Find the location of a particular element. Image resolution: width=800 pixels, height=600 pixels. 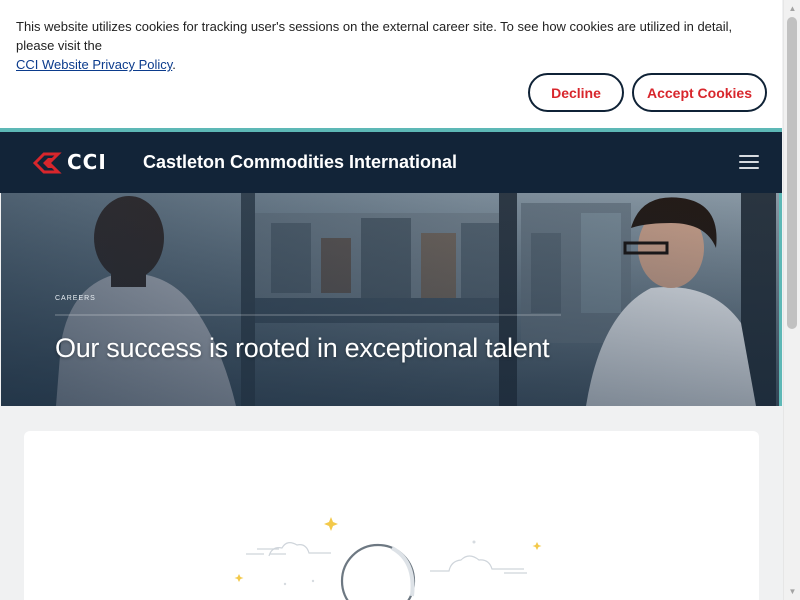

accept-cookies-button: Accept Cookies is located at coordinates (699, 92).